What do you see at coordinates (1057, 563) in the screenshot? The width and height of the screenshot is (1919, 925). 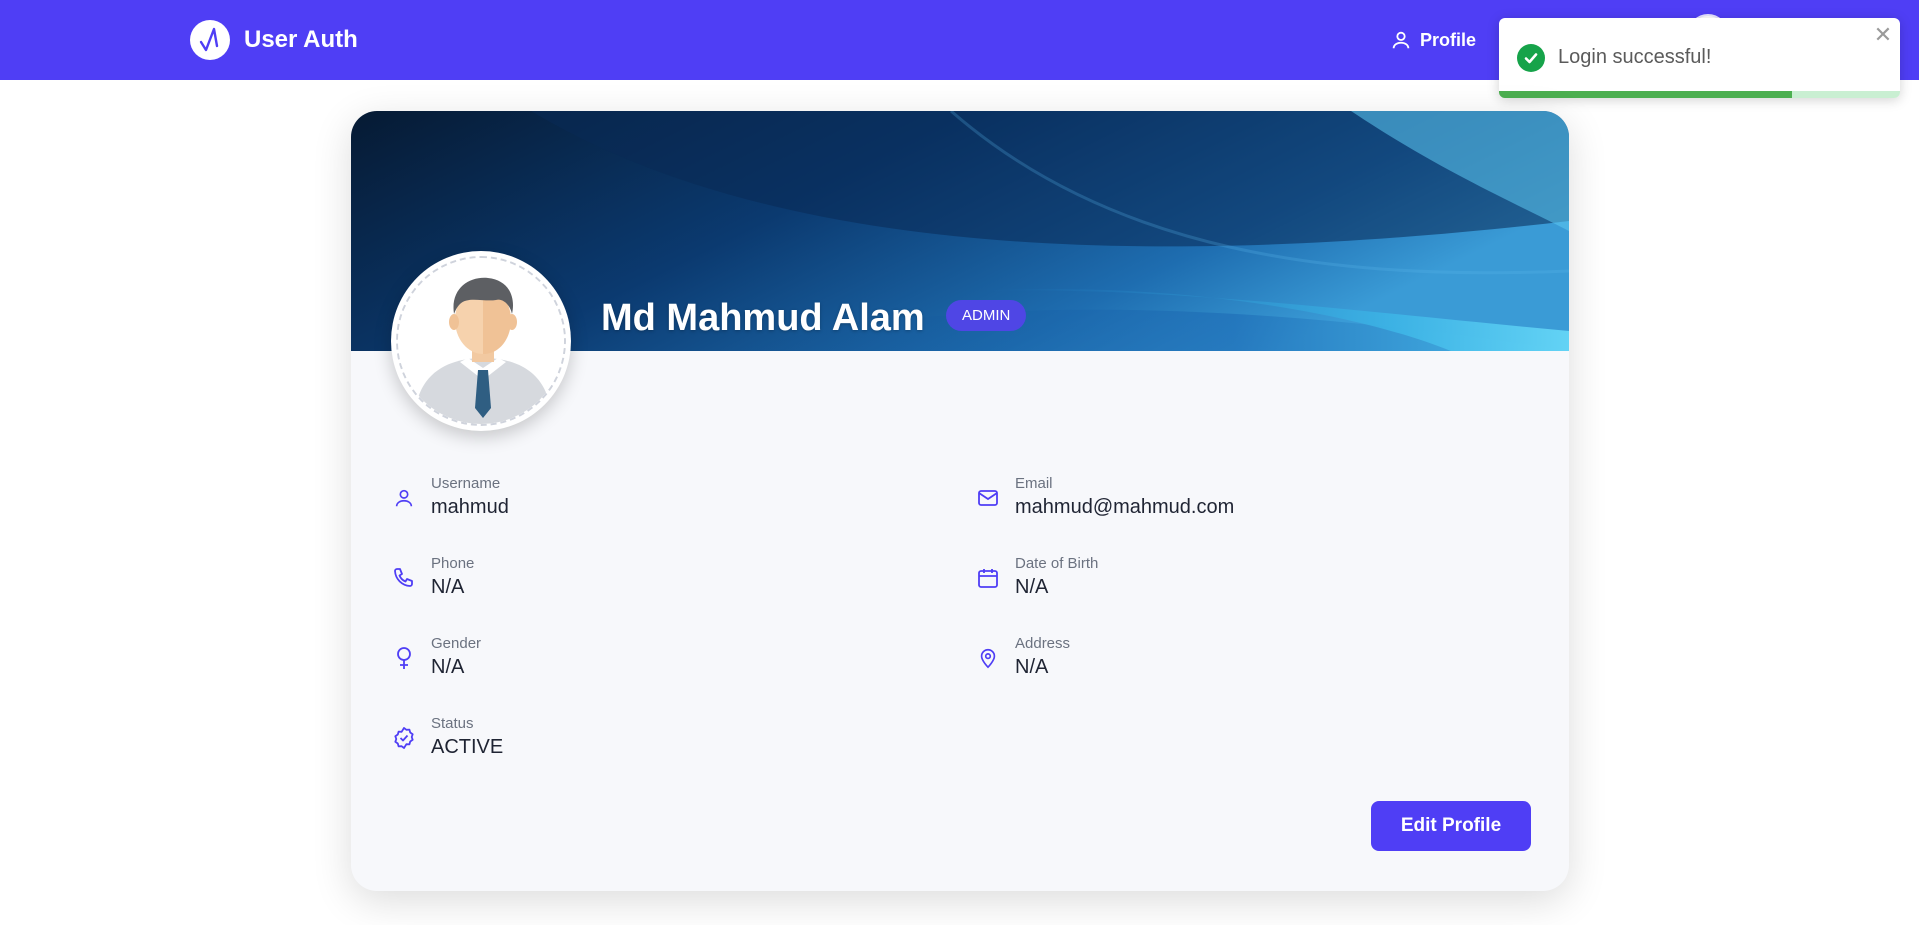 I see `field-label: Date of Birth` at bounding box center [1057, 563].